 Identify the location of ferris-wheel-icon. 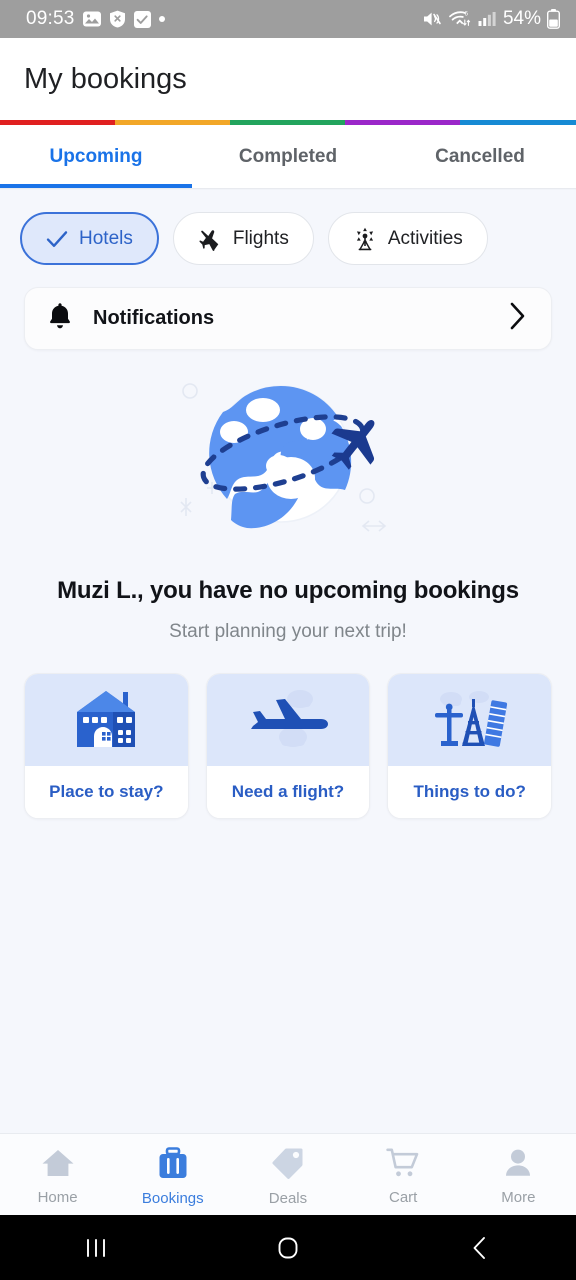
(365, 239).